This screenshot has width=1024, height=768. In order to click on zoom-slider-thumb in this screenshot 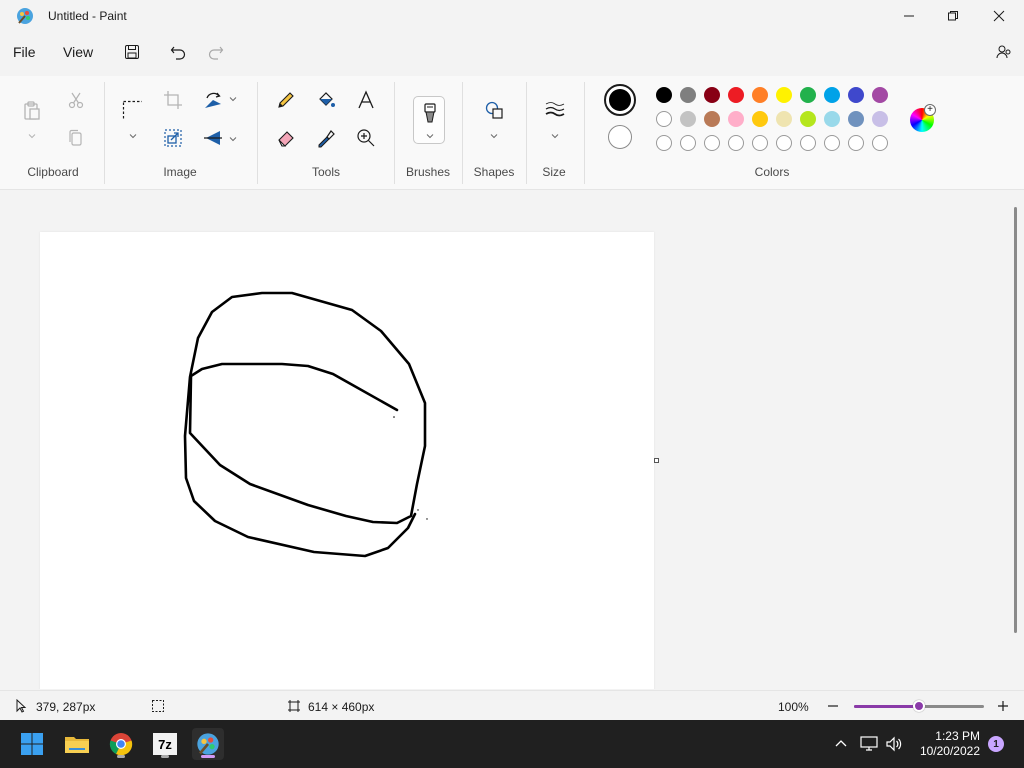, I will do `click(919, 706)`.